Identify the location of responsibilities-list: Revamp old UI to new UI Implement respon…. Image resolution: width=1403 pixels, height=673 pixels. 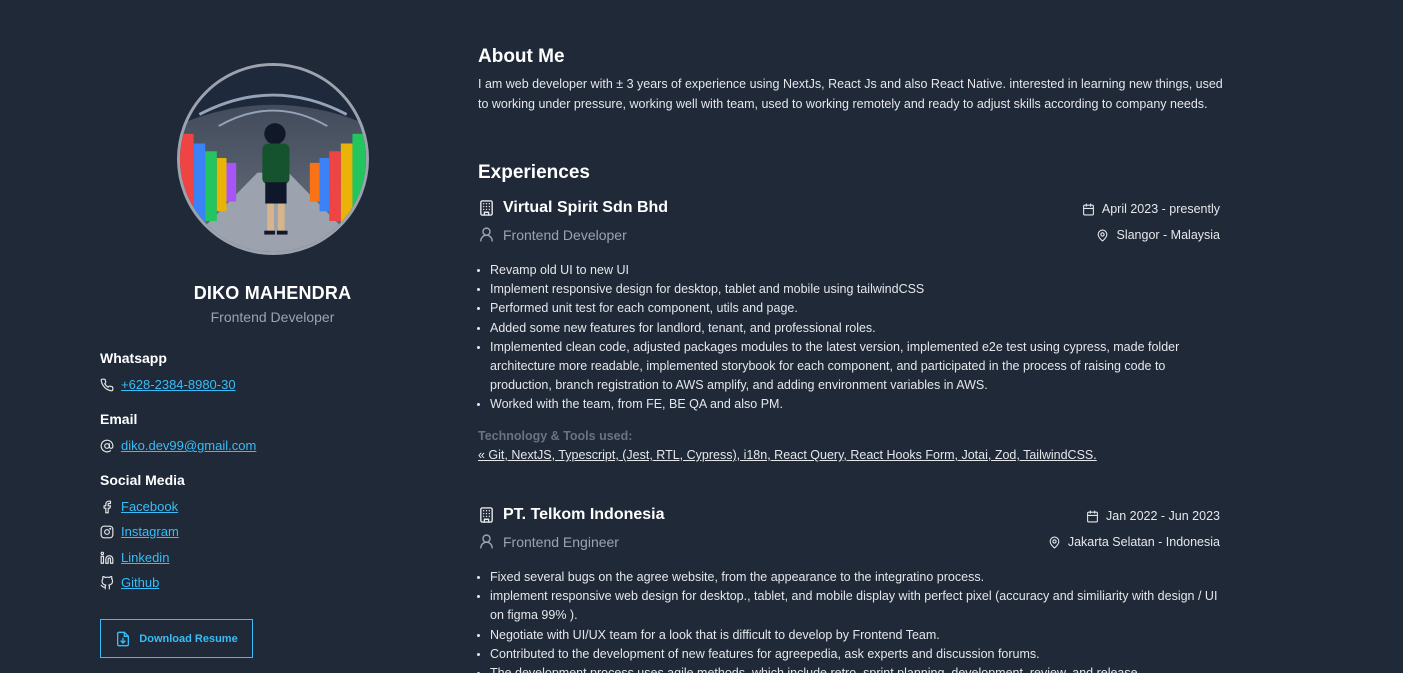
(856, 338).